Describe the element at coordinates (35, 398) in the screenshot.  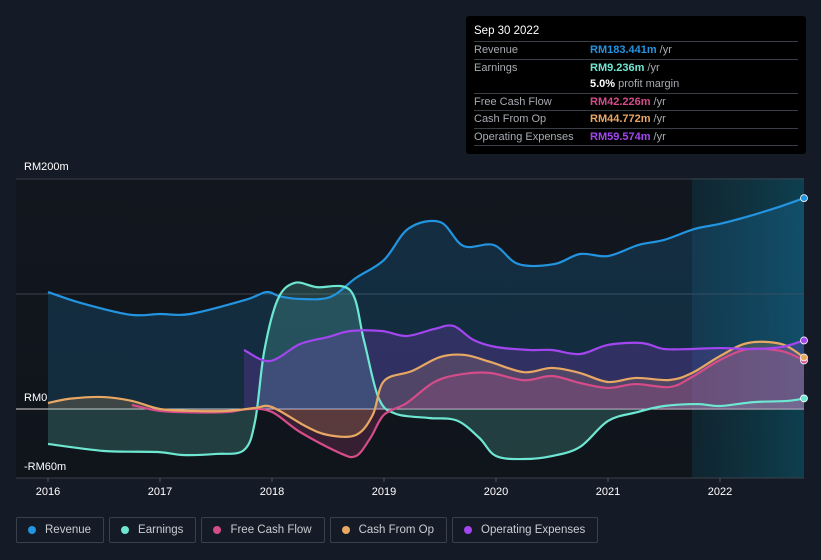
I see `y-tick-label: RM0` at that location.